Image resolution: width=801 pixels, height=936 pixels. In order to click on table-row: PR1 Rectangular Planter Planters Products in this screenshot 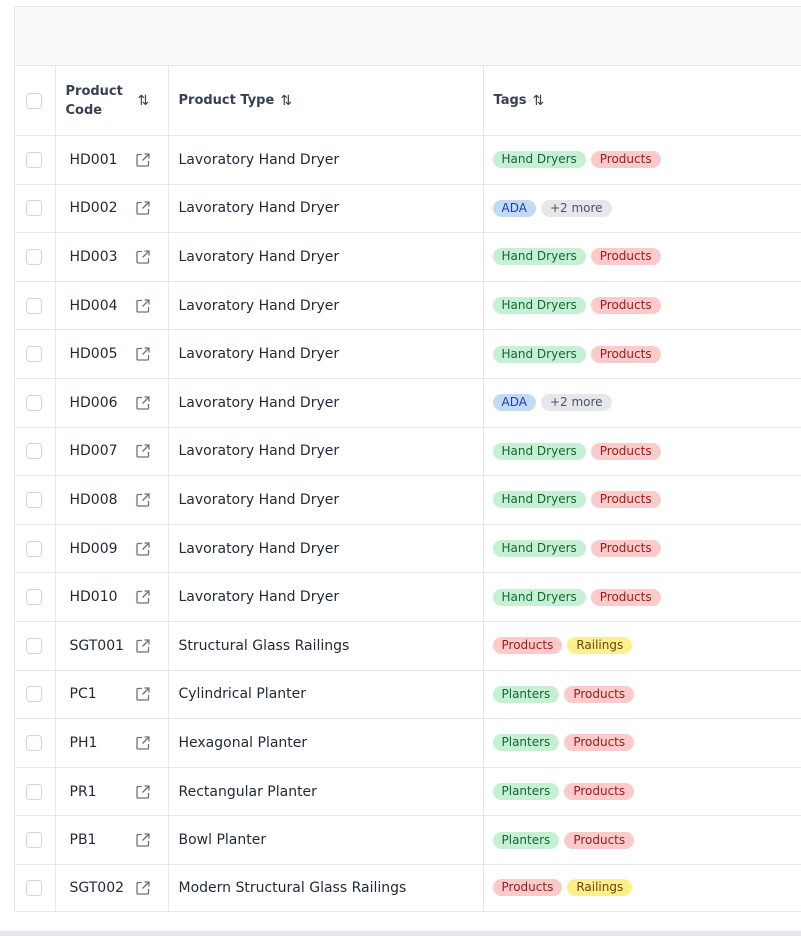, I will do `click(408, 792)`.